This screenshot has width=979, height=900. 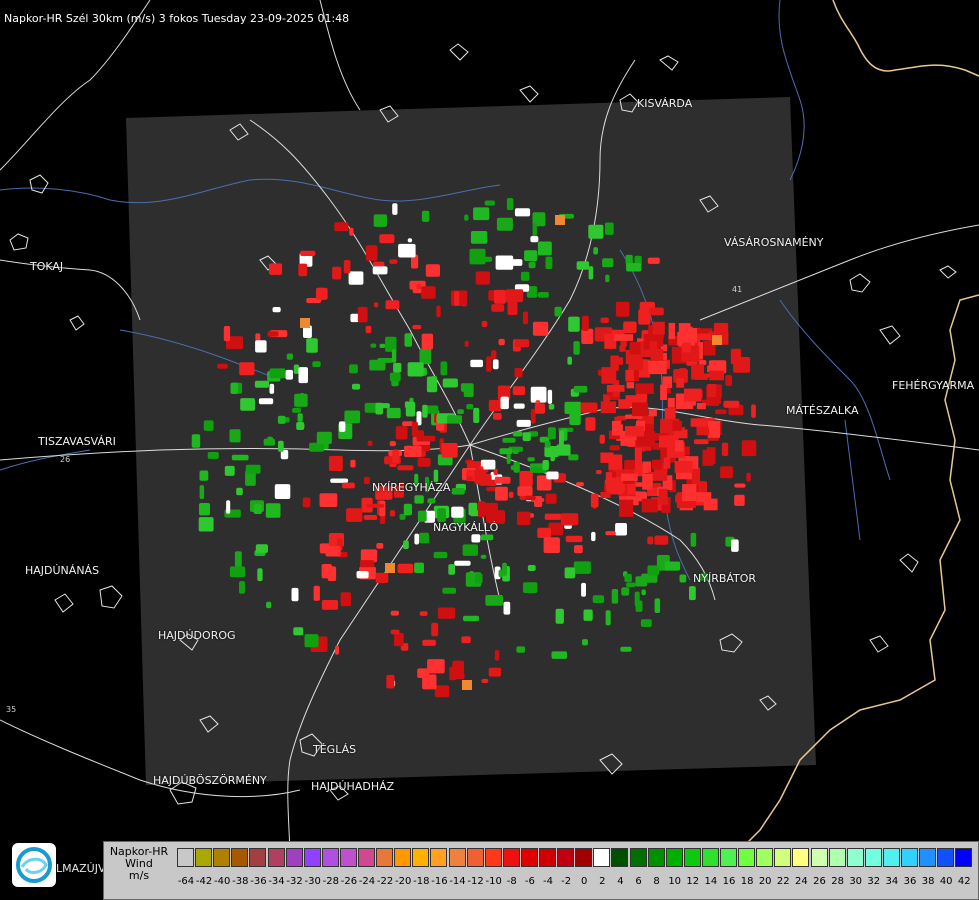 I want to click on town-label-fehergyarmat: FEHÉRGYARMA, so click(x=933, y=385).